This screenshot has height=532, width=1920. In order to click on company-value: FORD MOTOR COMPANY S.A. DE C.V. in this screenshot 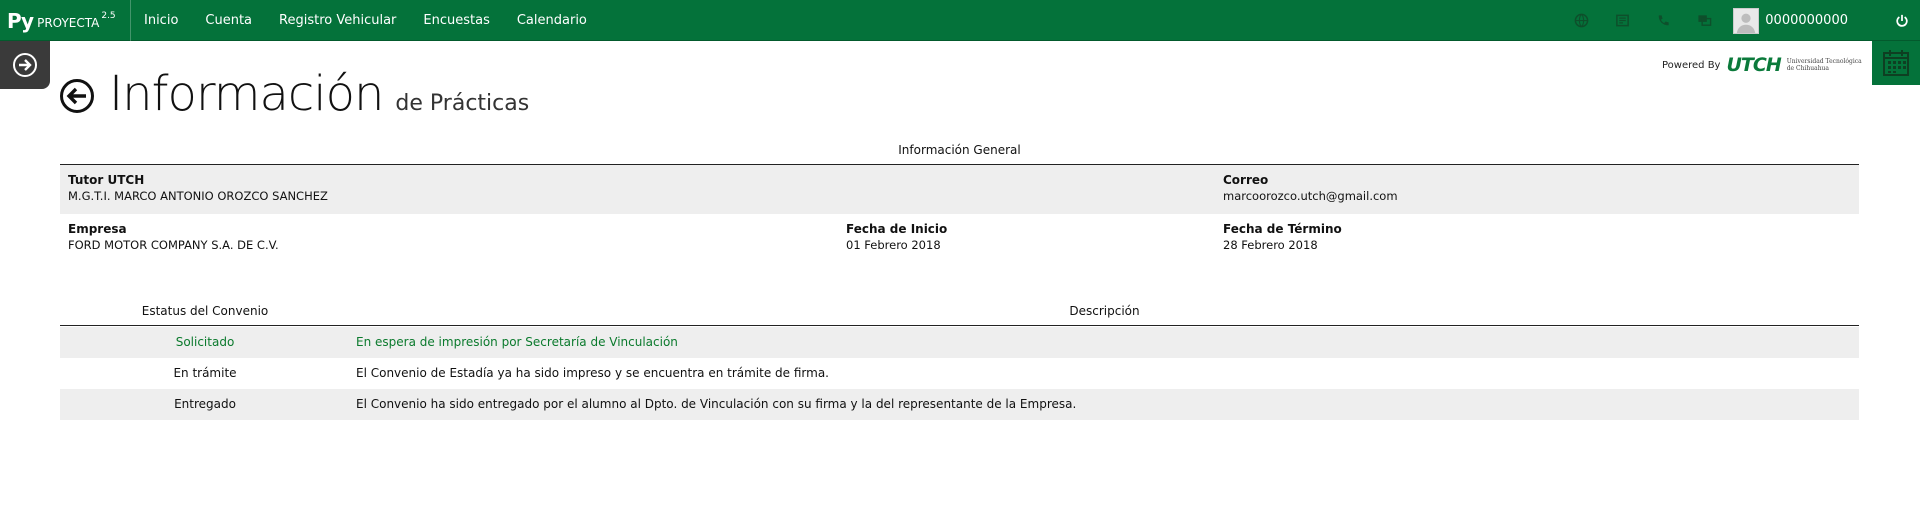, I will do `click(173, 245)`.